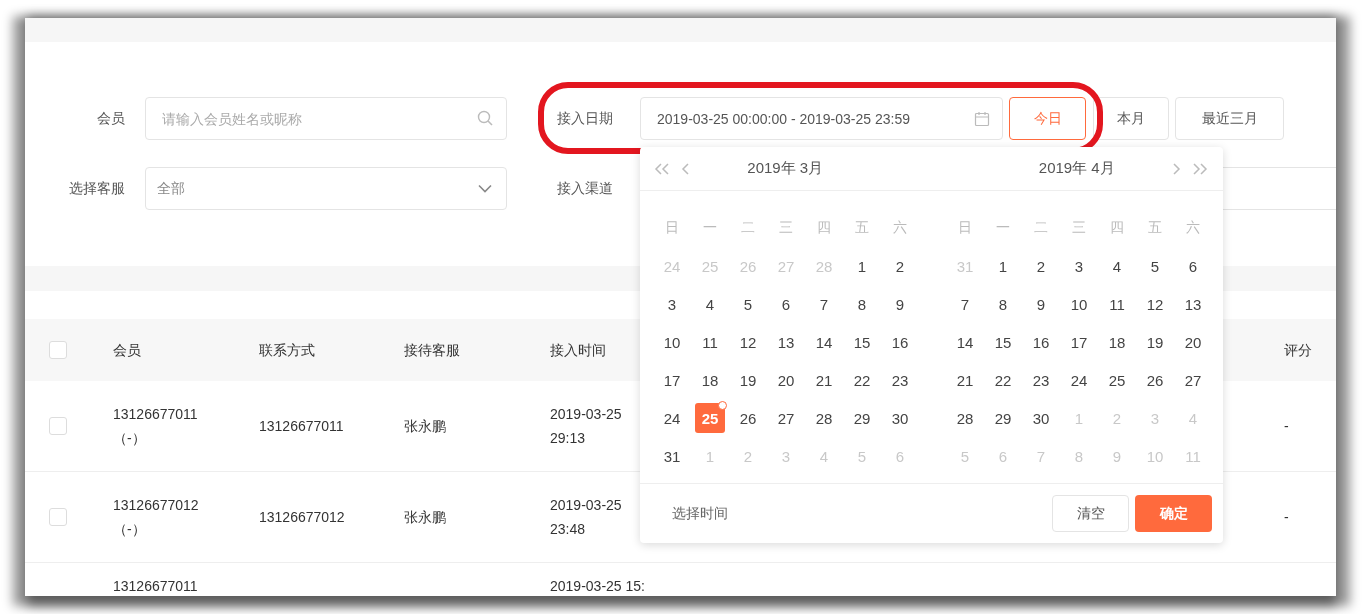  What do you see at coordinates (127, 350) in the screenshot?
I see `column-header: 会员` at bounding box center [127, 350].